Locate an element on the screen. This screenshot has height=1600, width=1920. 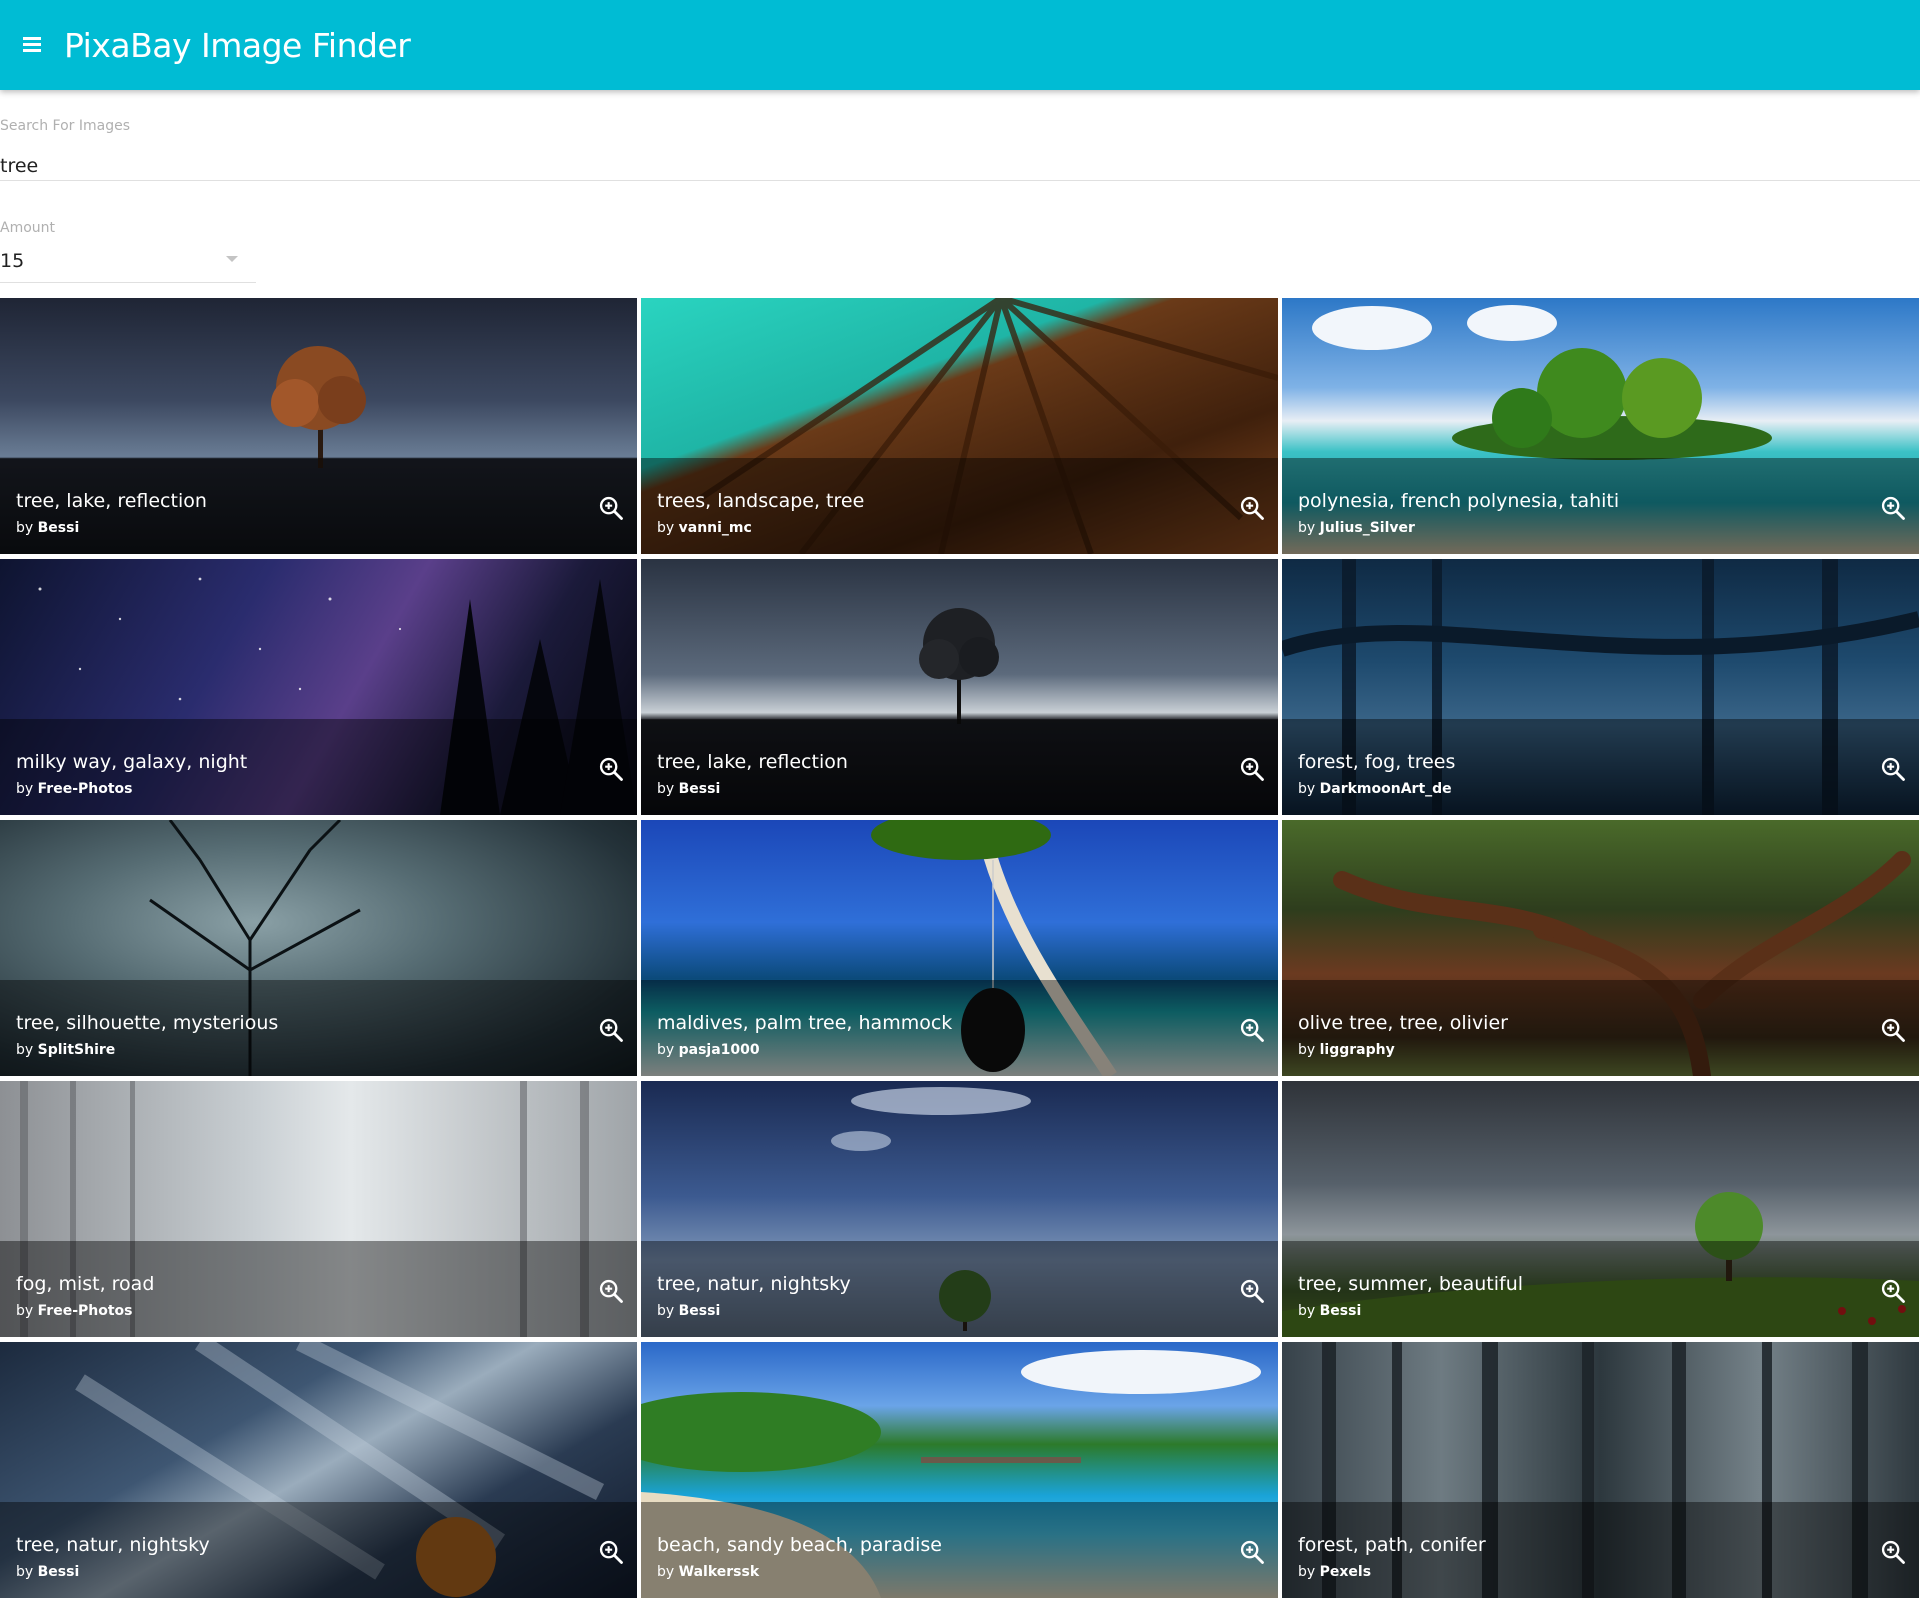
image-tags: fog, mist, road is located at coordinates (85, 1284).